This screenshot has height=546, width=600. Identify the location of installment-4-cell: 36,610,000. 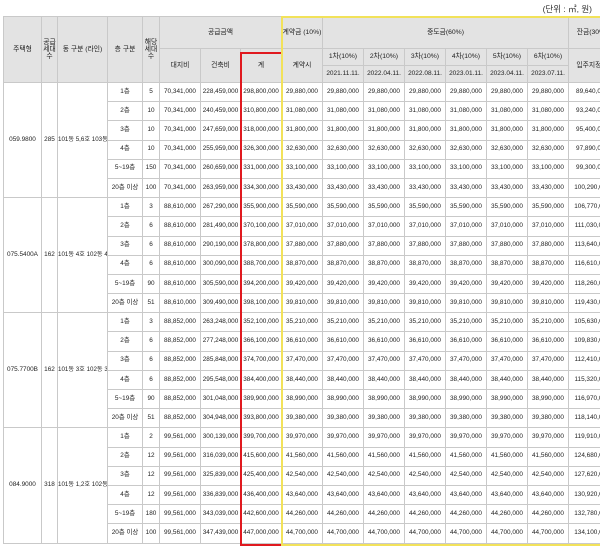
(466, 341).